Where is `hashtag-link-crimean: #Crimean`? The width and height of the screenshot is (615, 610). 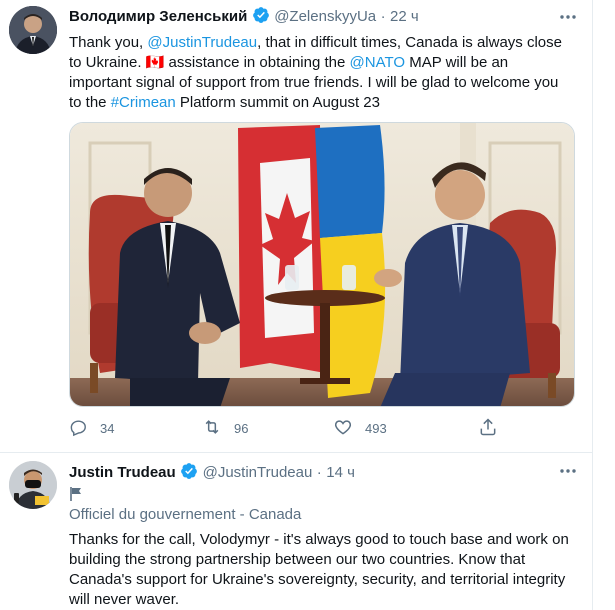
hashtag-link-crimean: #Crimean is located at coordinates (143, 102).